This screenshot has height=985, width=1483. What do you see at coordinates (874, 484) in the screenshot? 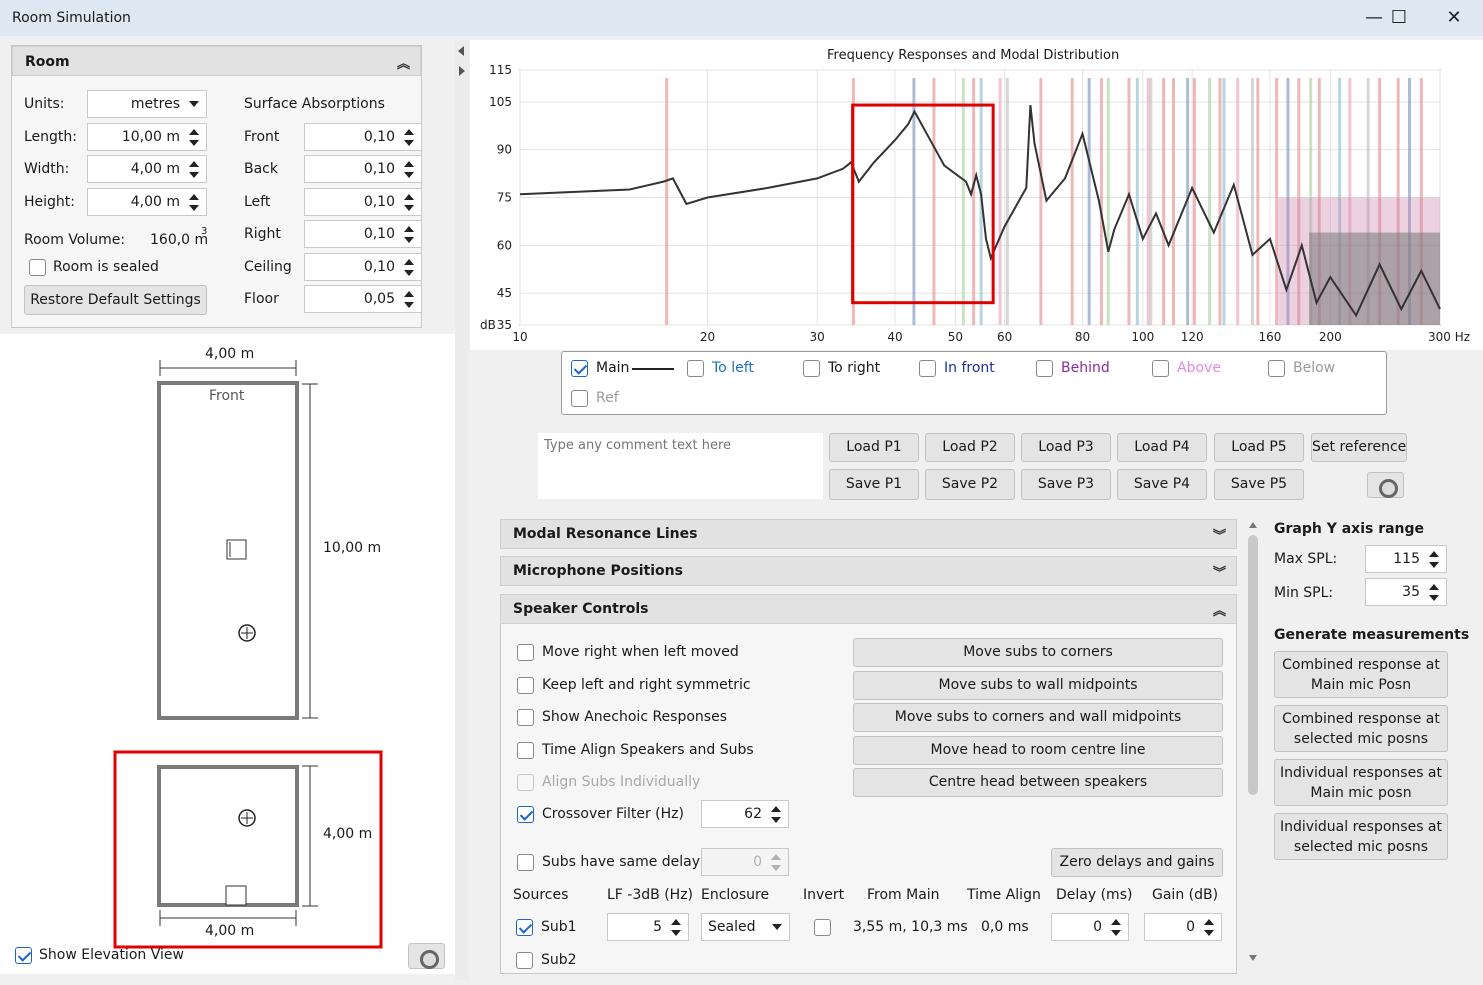
I see `save-p1-button: Save P1` at bounding box center [874, 484].